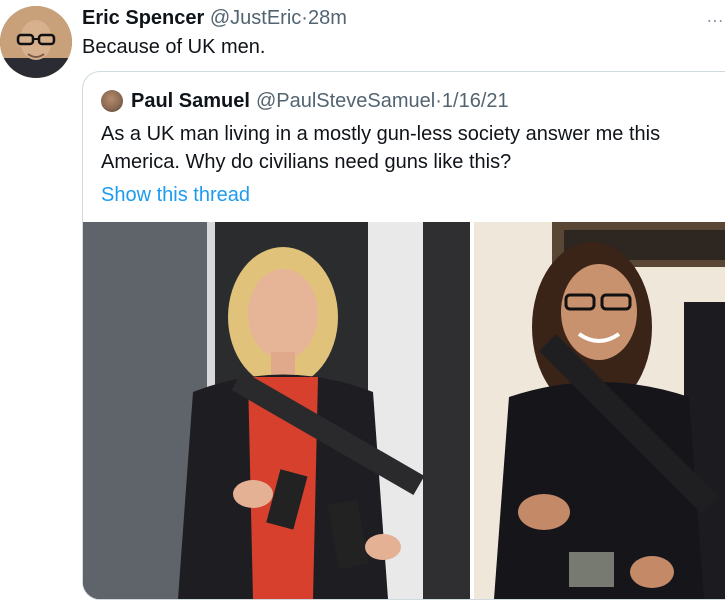  I want to click on tweet-time: 28m, so click(327, 18).